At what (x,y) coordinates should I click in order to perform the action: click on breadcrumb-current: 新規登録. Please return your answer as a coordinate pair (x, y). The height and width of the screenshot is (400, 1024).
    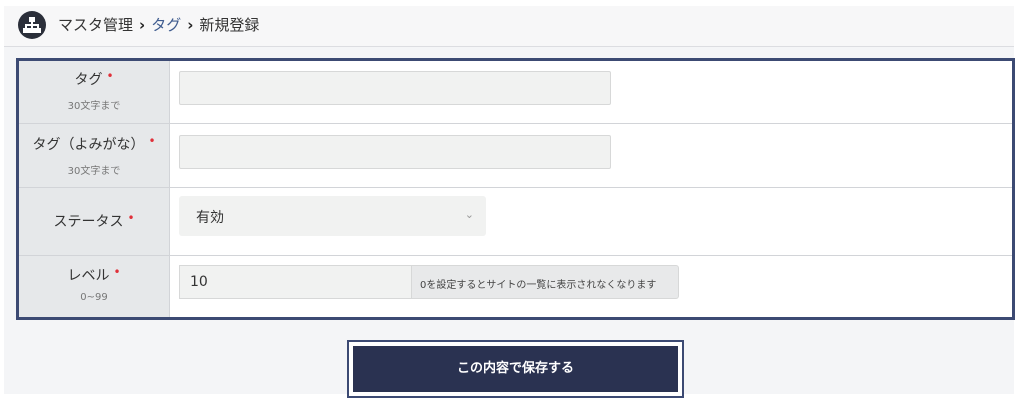
    Looking at the image, I should click on (229, 25).